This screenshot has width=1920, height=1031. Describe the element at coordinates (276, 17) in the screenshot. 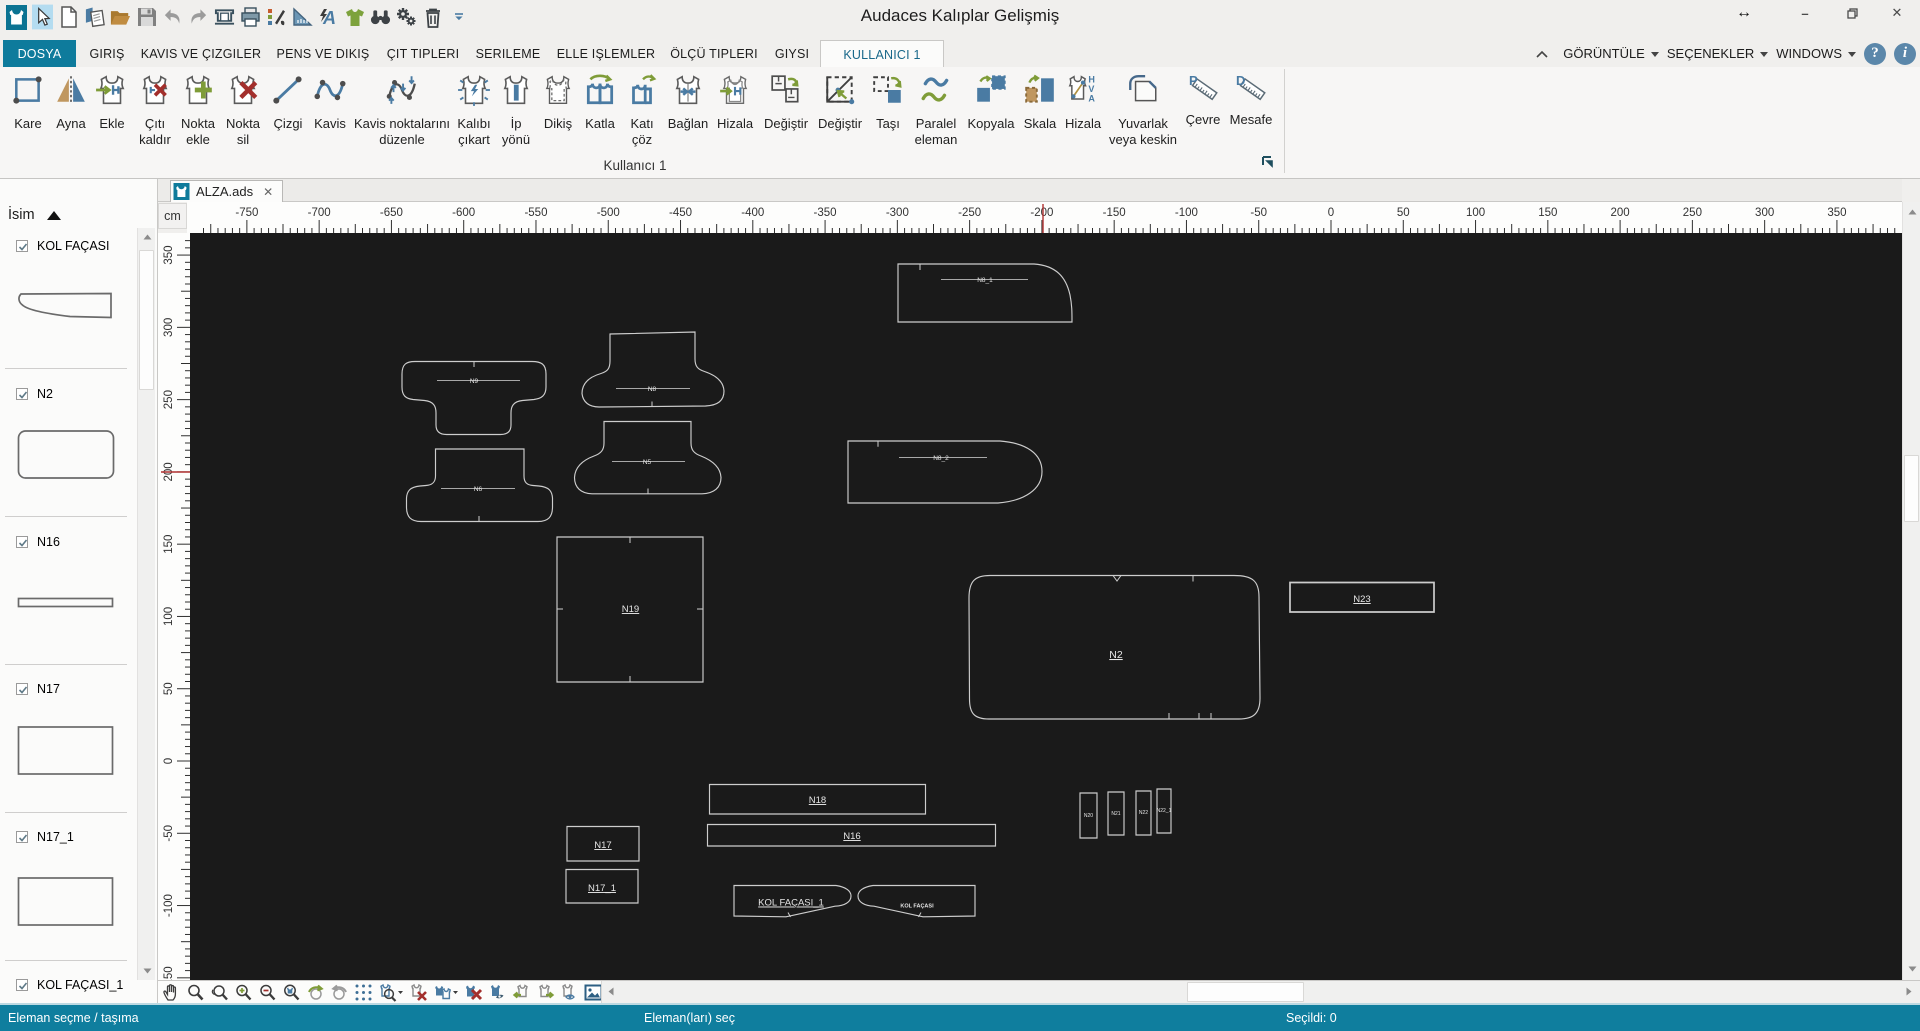

I see `design-tools-icon` at that location.